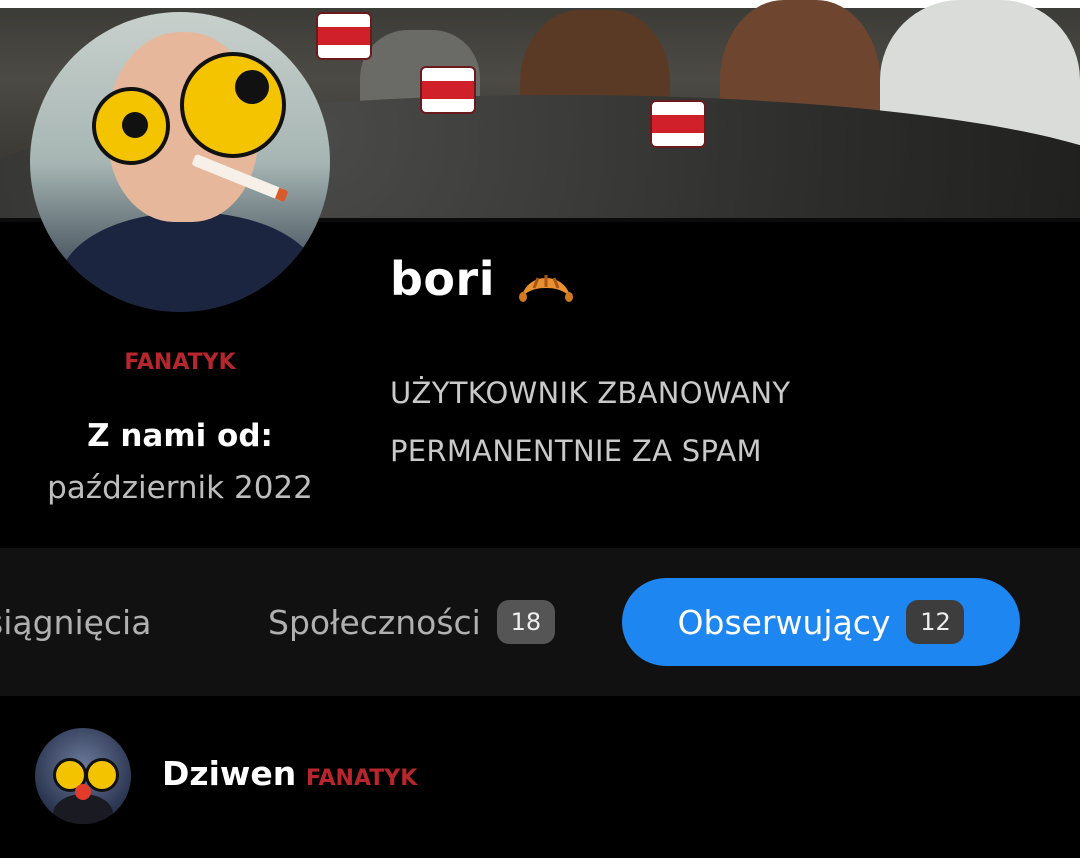  What do you see at coordinates (190, 262) in the screenshot?
I see `avatar-shirt` at bounding box center [190, 262].